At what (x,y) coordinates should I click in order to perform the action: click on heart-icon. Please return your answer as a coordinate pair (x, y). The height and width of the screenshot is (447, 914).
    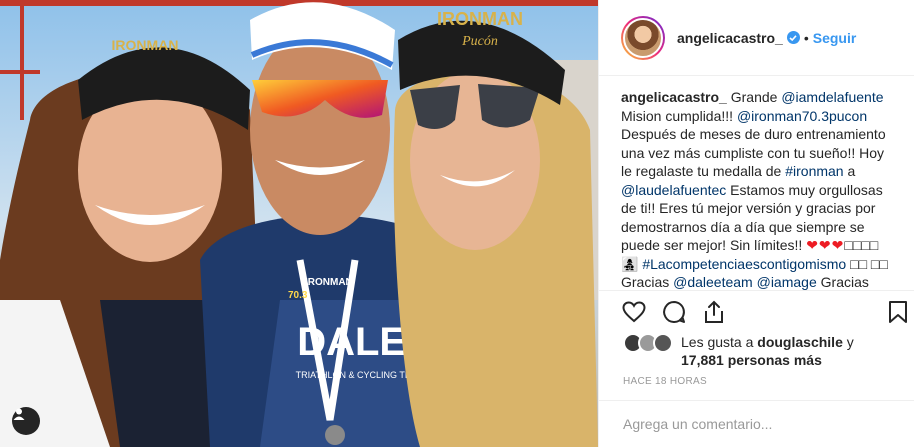
    Looking at the image, I should click on (634, 312).